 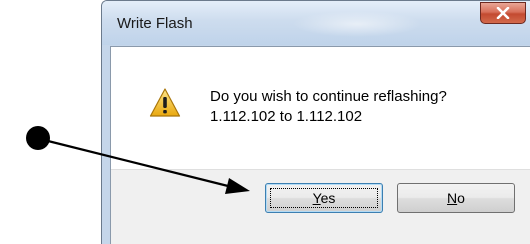 I want to click on title-bar-glare, so click(x=357, y=24).